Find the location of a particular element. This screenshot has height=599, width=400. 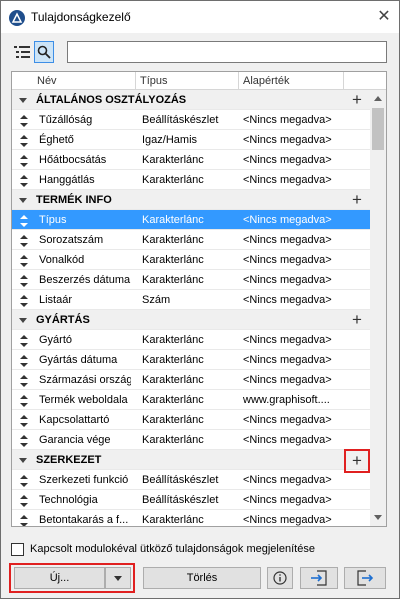

property-row: Típus Karakterlánc <Nincs megadva> is located at coordinates (191, 220).